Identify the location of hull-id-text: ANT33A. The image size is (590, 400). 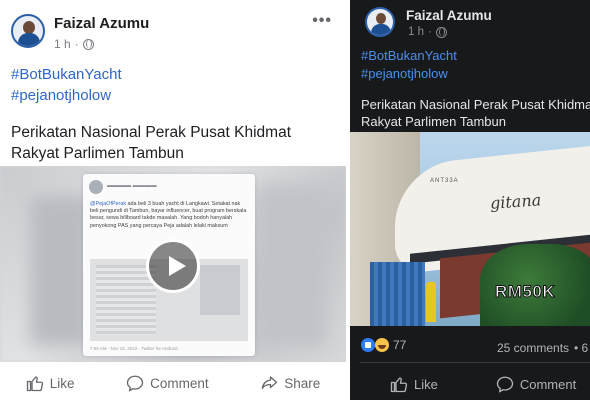
(444, 181).